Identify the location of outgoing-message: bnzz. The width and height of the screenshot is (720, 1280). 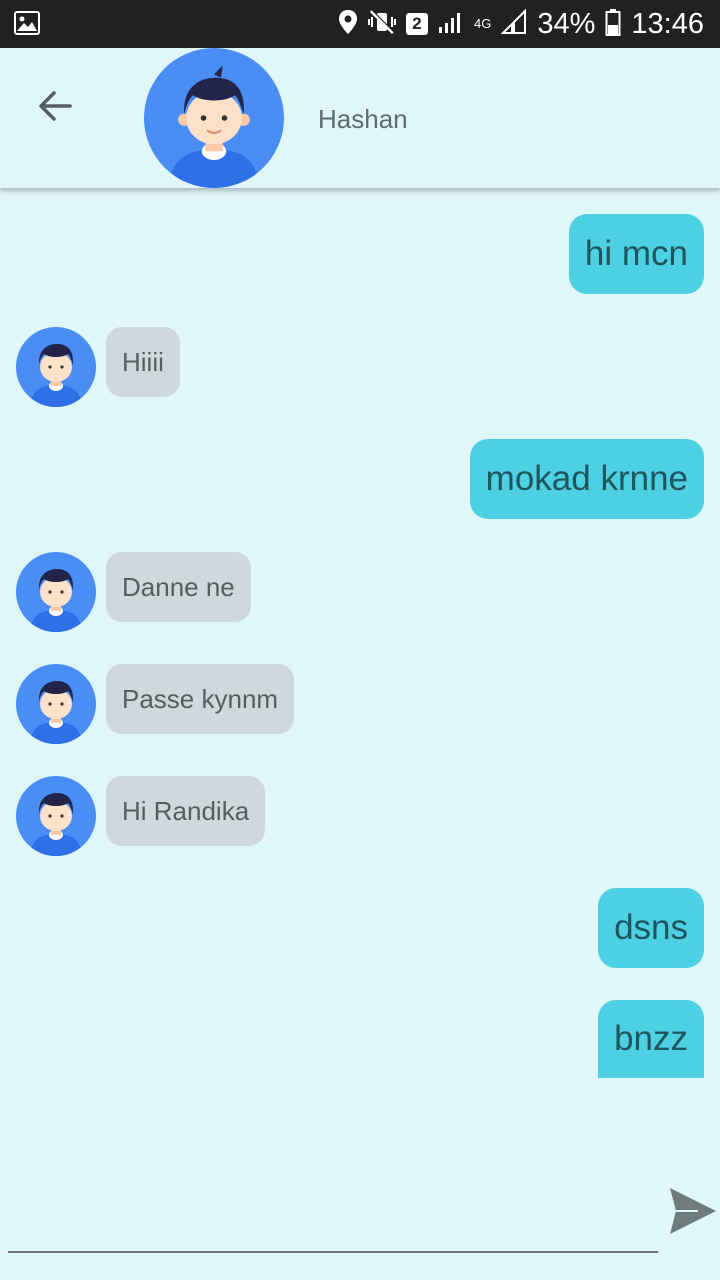
(651, 1039).